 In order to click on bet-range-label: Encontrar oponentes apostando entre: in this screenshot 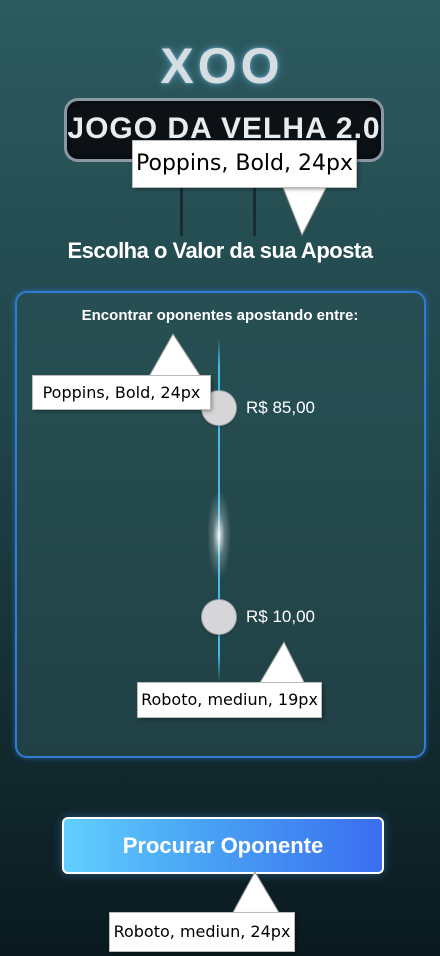, I will do `click(220, 315)`.